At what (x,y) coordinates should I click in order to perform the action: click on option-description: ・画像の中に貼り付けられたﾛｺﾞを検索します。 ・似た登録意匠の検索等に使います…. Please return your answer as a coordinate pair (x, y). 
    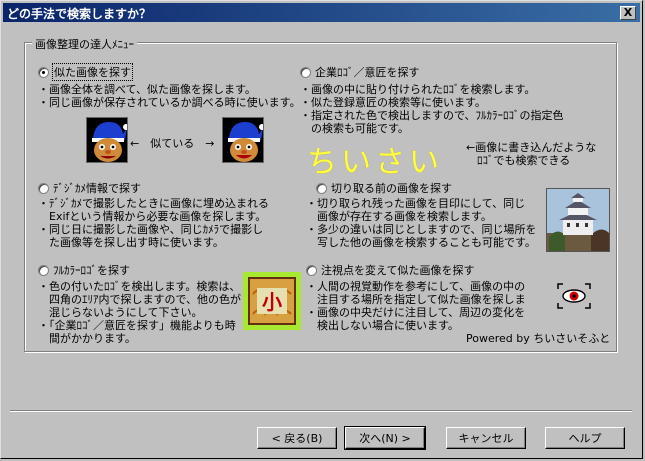
    Looking at the image, I should click on (432, 109).